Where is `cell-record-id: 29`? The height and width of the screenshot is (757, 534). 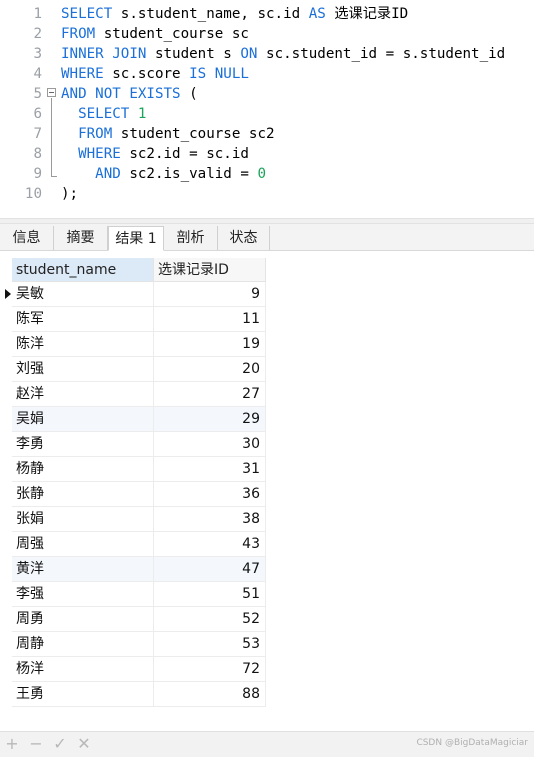
cell-record-id: 29 is located at coordinates (210, 419).